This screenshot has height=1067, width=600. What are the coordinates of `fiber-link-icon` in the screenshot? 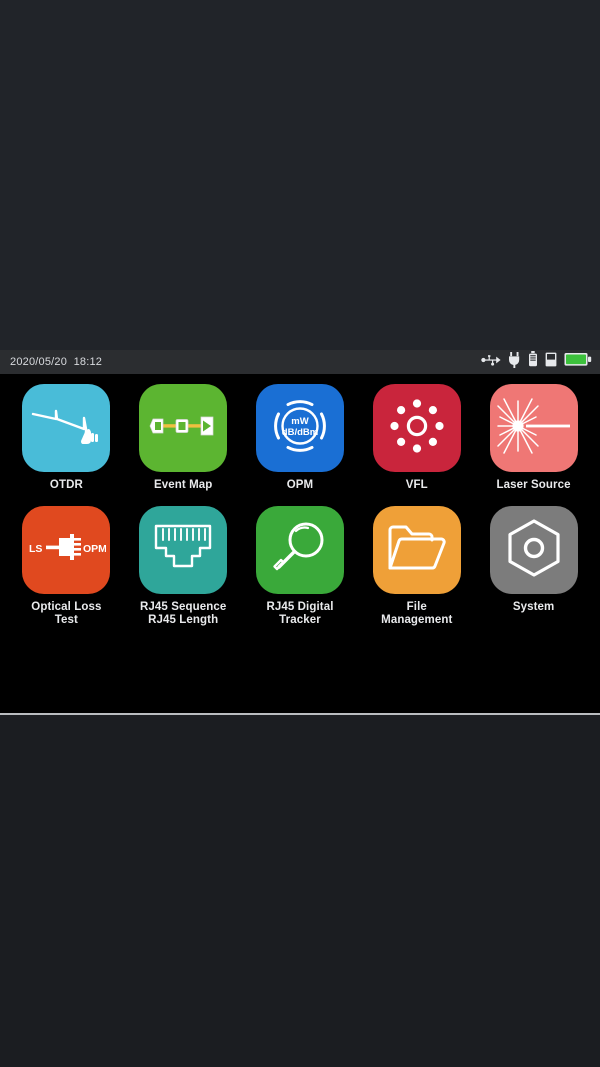 It's located at (183, 428).